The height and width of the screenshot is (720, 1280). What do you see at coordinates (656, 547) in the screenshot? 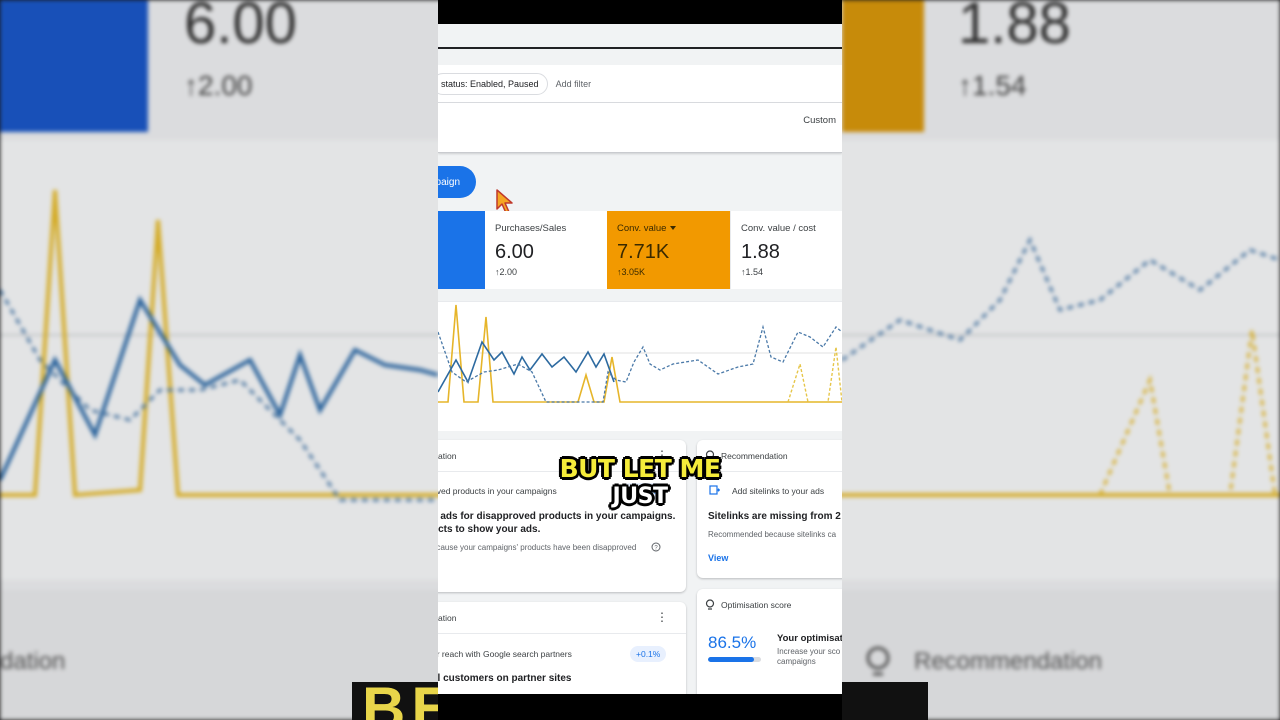
I see `help-icon: ?` at bounding box center [656, 547].